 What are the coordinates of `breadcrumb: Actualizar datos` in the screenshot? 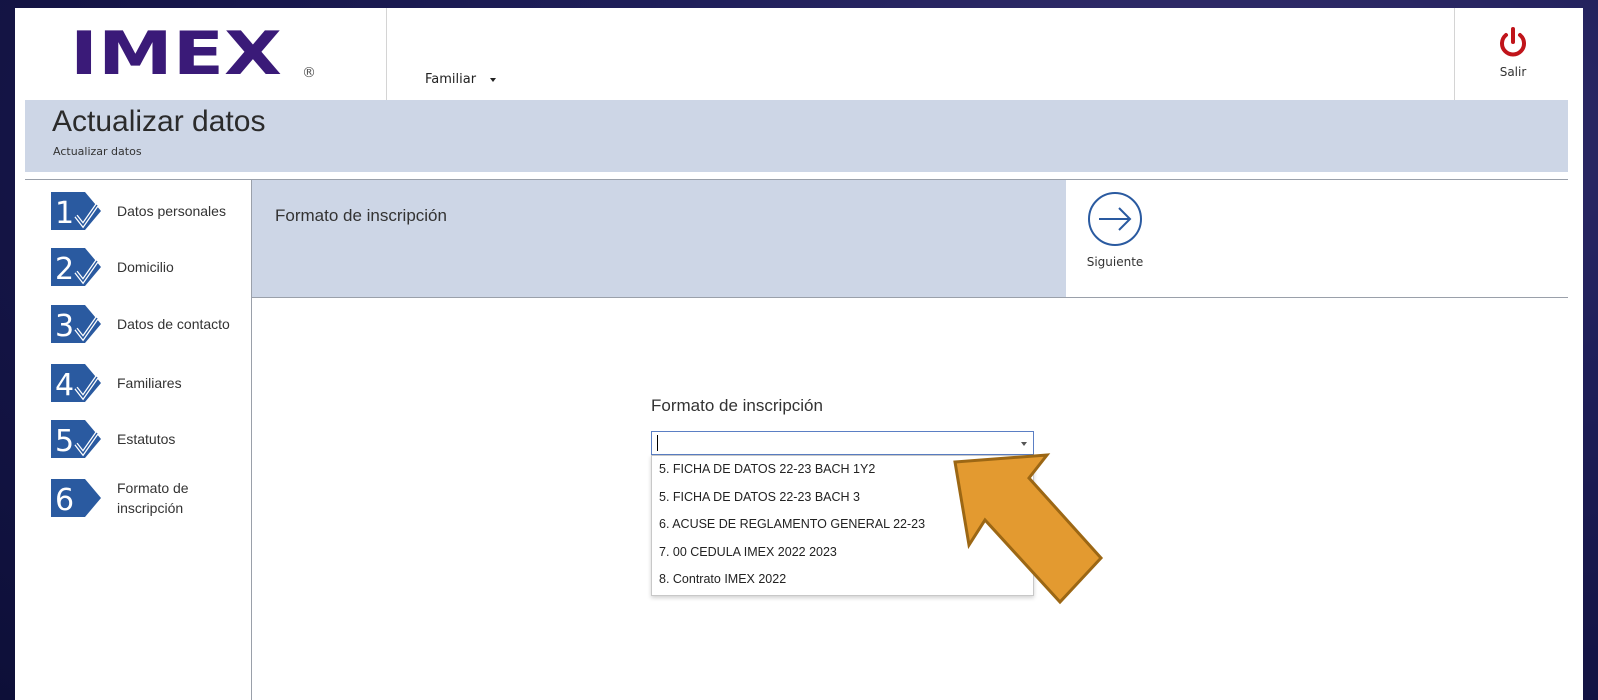 It's located at (97, 151).